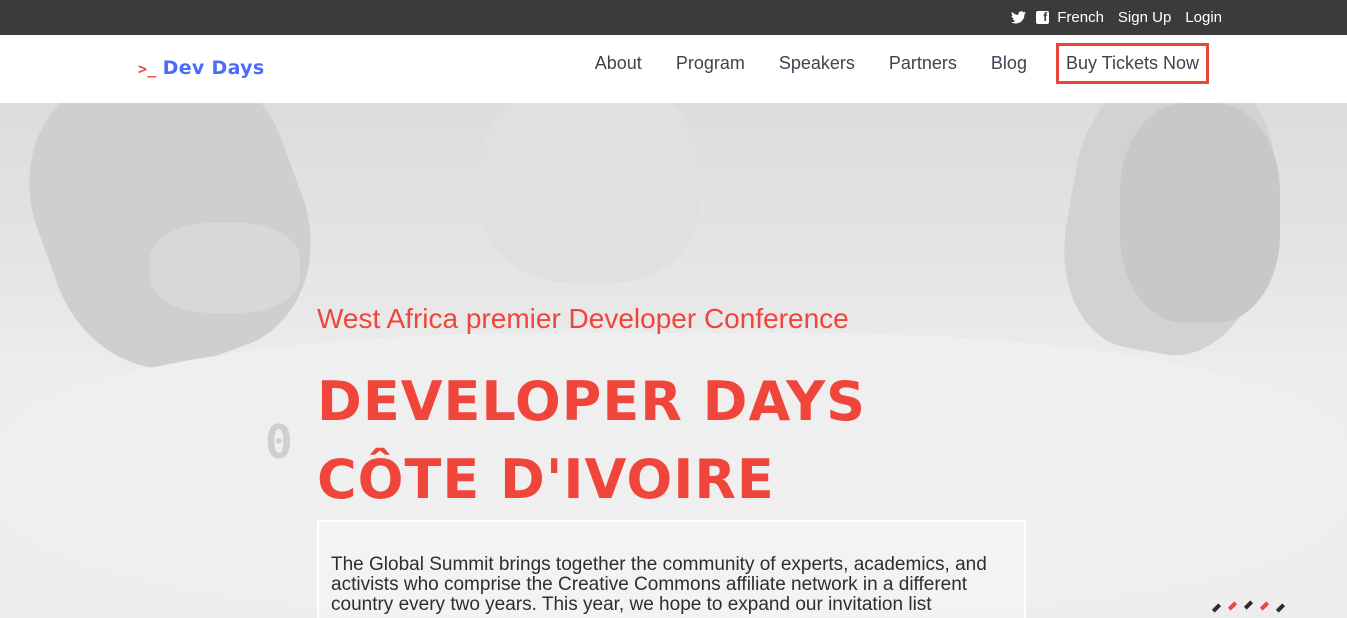  What do you see at coordinates (583, 318) in the screenshot?
I see `hero-subtitle: West Africa premier Developer Conference` at bounding box center [583, 318].